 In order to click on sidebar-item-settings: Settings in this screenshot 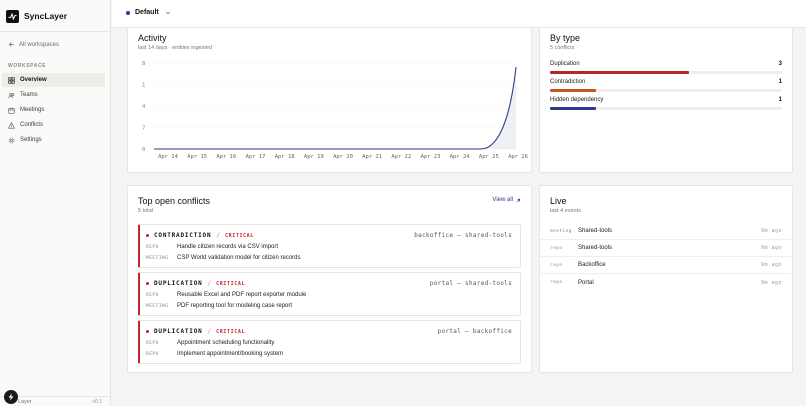, I will do `click(53, 140)`.